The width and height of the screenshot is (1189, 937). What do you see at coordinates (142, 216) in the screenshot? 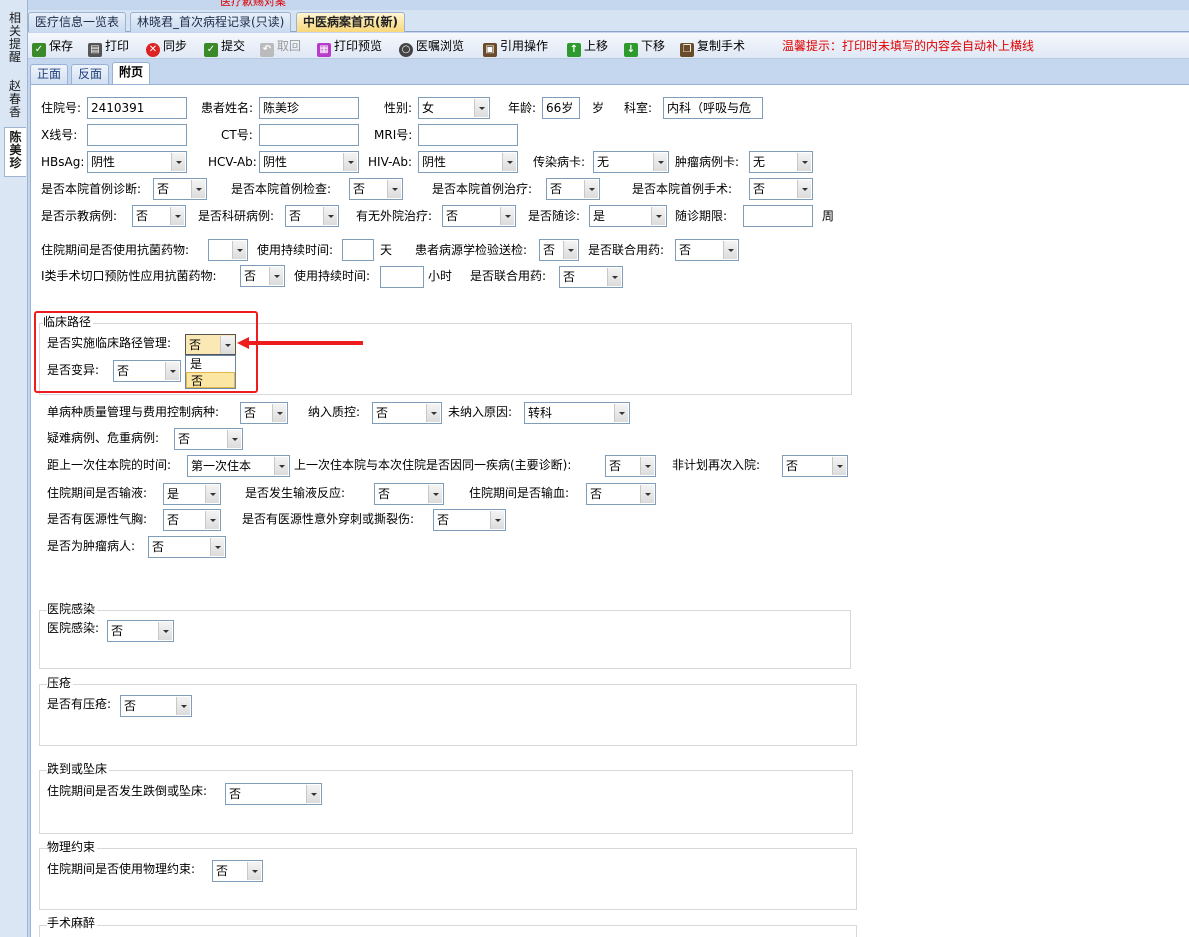
I see `teach-value: 否` at bounding box center [142, 216].